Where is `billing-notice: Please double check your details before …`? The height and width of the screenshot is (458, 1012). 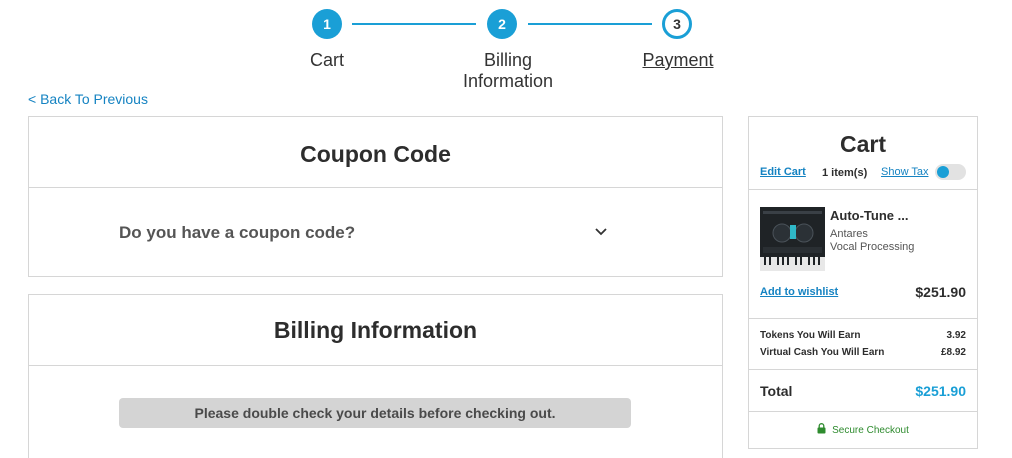
billing-notice: Please double check your details before … is located at coordinates (375, 413).